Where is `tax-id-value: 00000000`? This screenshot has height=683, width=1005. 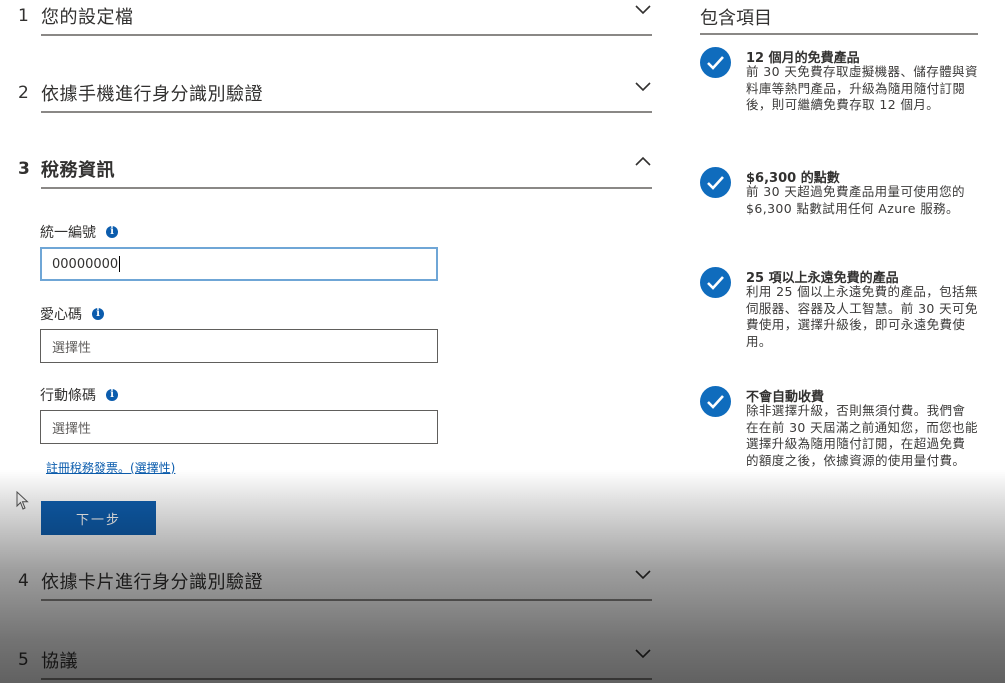
tax-id-value: 00000000 is located at coordinates (85, 264).